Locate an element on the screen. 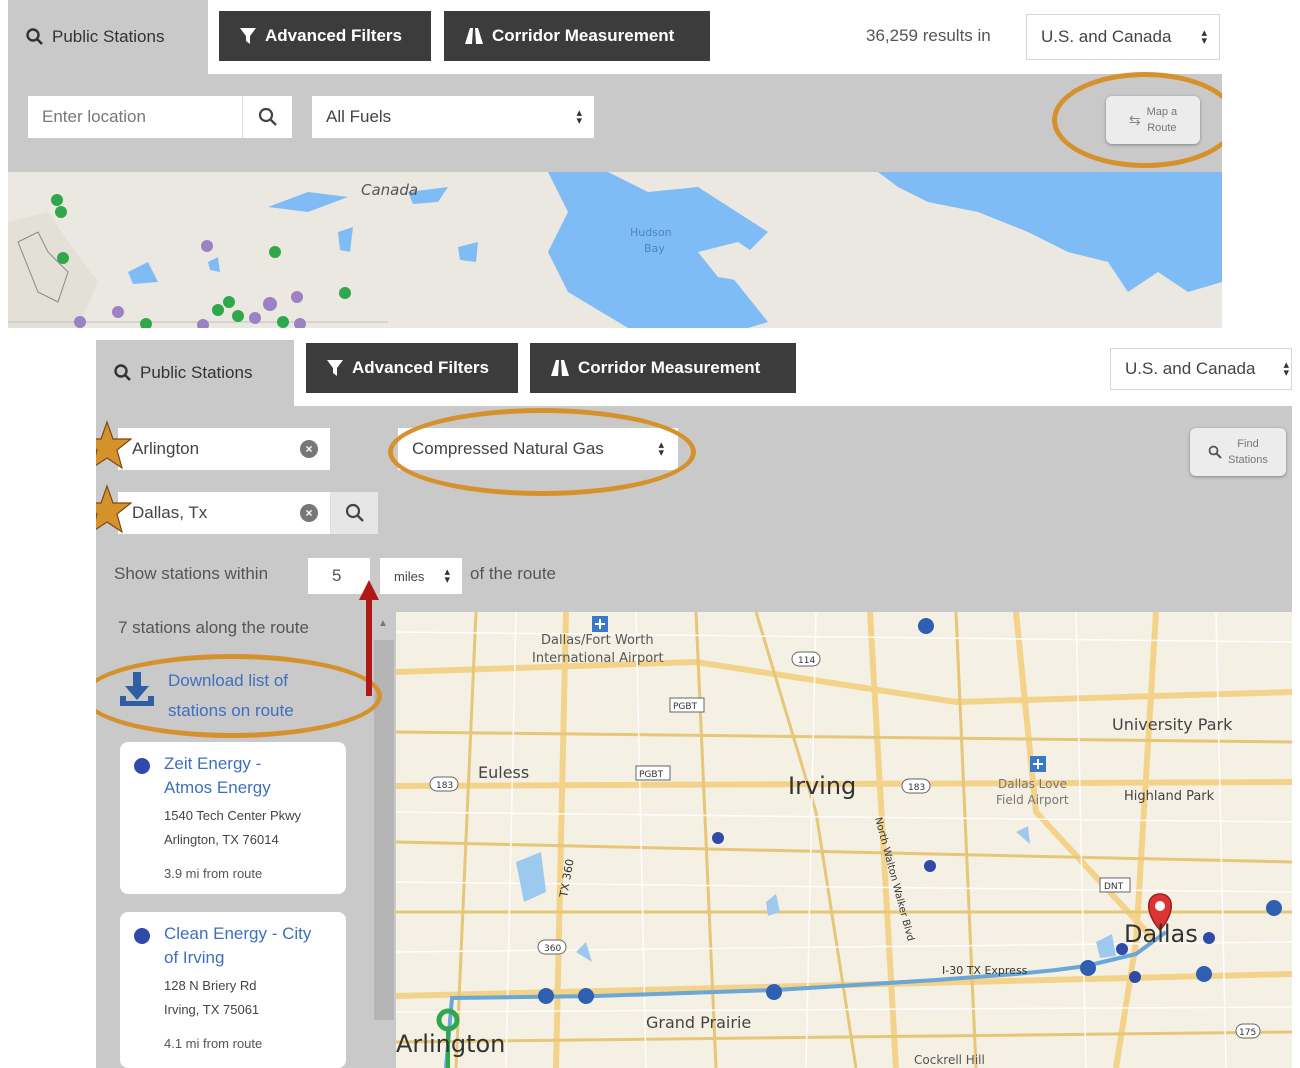 The width and height of the screenshot is (1300, 1068). map-label-highland-park: Highland Park is located at coordinates (1169, 796).